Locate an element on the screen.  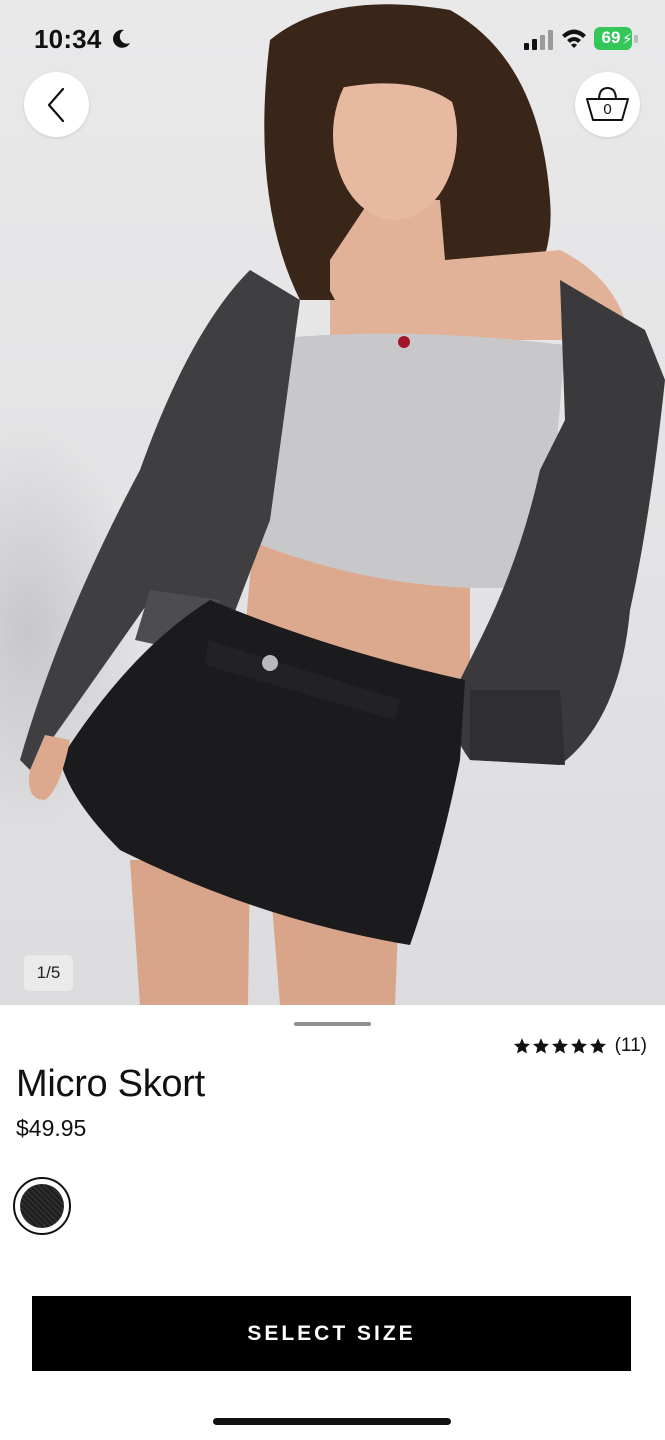
product-title: Micro Skort is located at coordinates (110, 1084).